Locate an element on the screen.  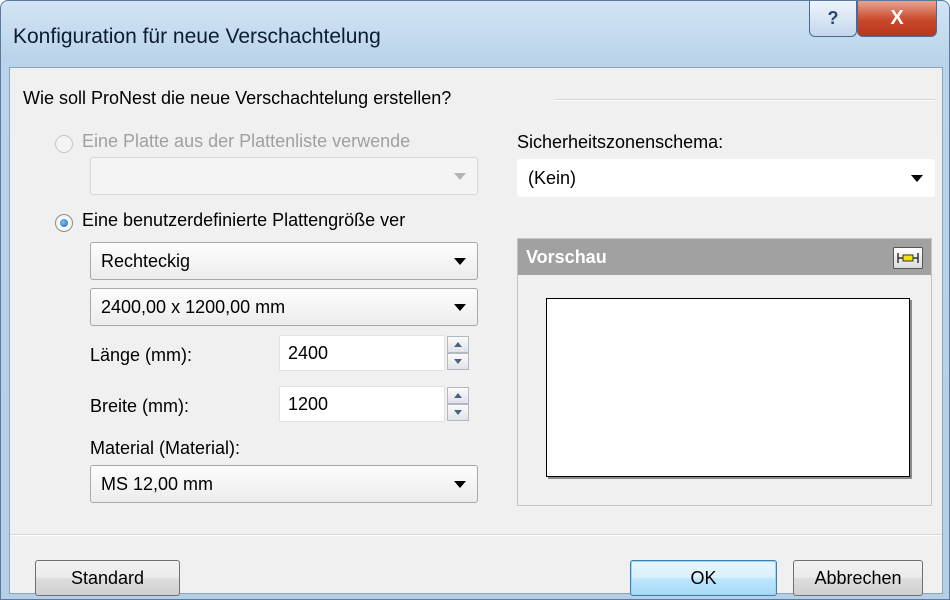
close-icon: X is located at coordinates (897, 18).